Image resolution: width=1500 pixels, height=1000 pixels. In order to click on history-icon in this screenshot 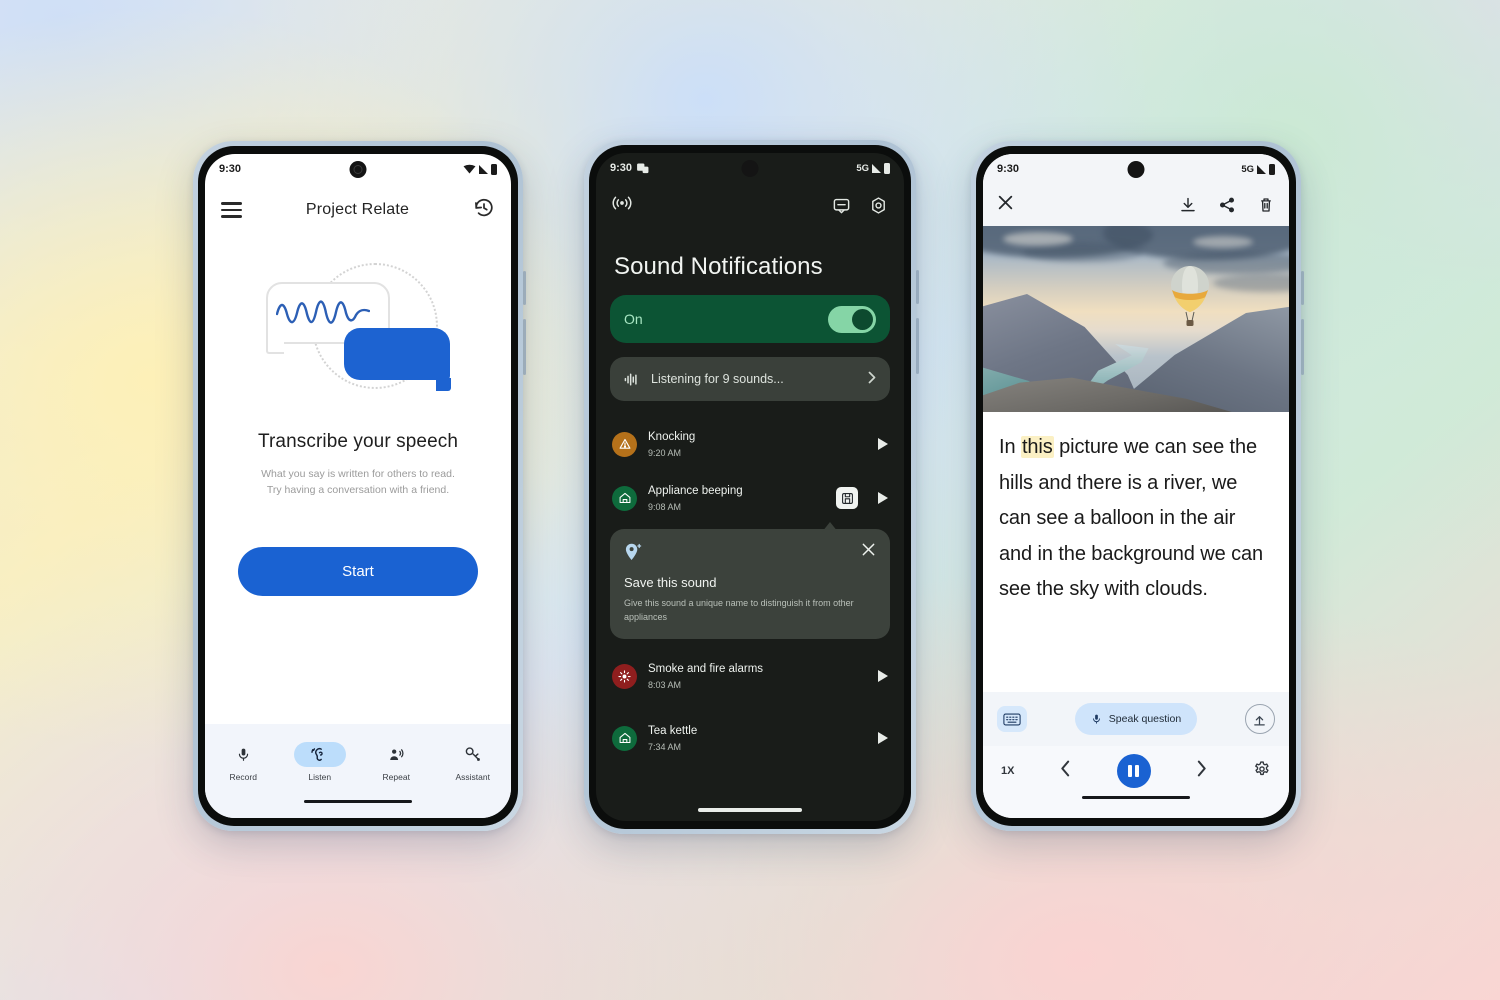, I will do `click(484, 210)`.